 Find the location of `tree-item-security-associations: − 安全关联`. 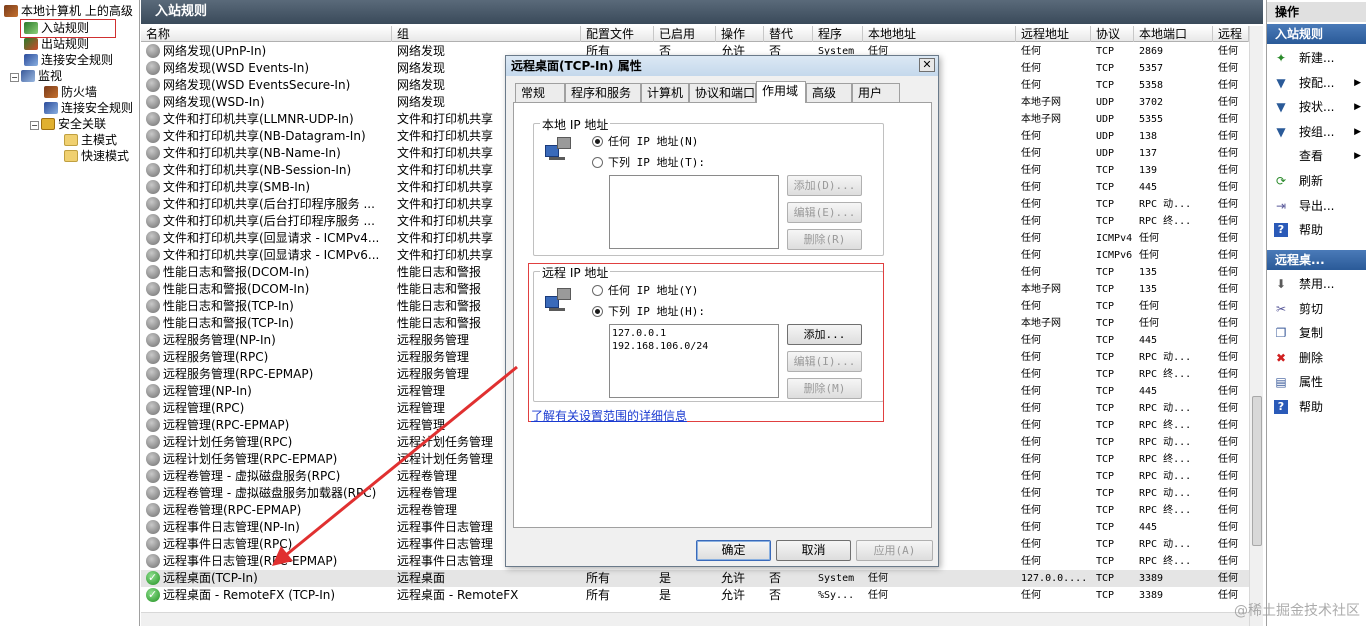

tree-item-security-associations: − 安全关联 is located at coordinates (68, 124).